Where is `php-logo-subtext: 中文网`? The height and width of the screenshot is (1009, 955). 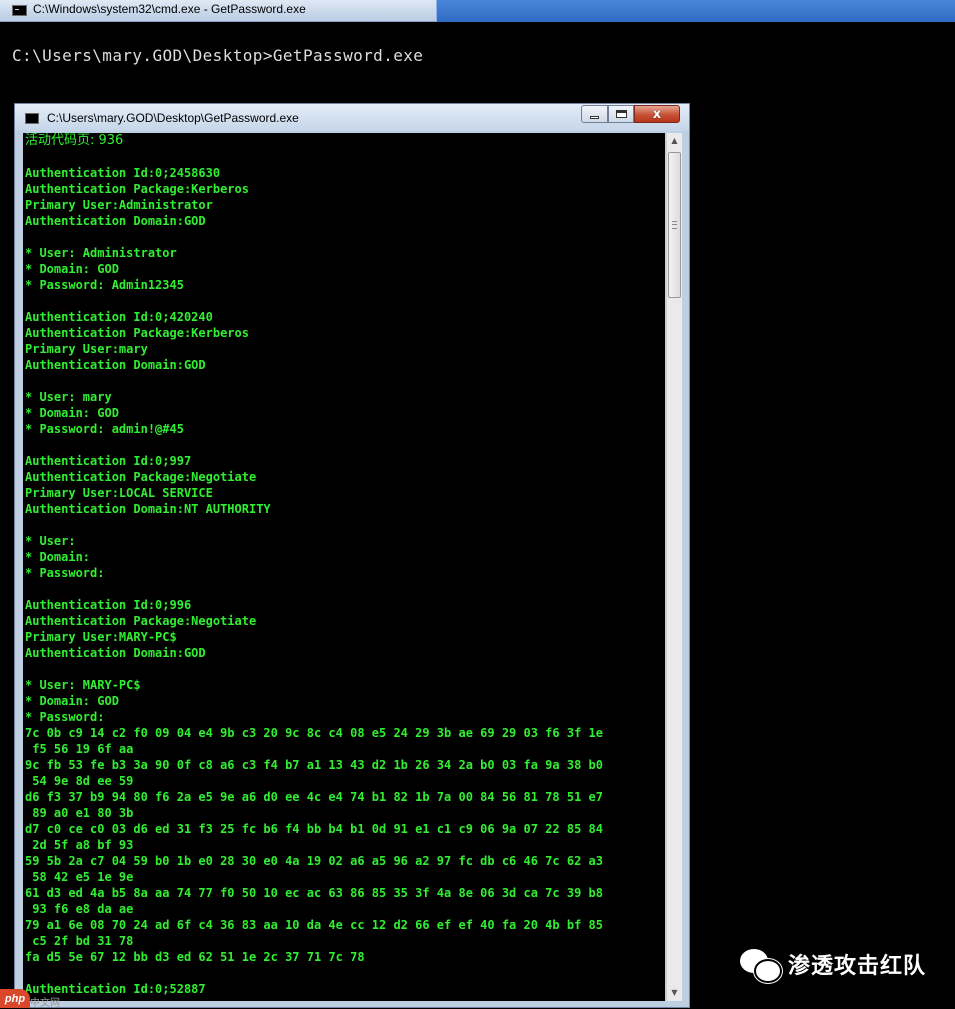 php-logo-subtext: 中文网 is located at coordinates (45, 1003).